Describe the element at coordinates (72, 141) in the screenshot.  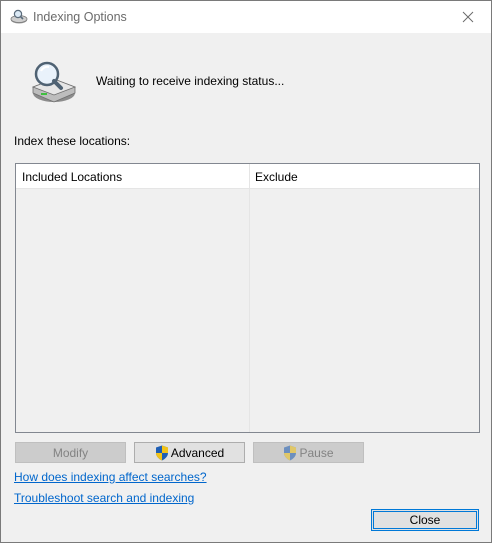
I see `index-locations-label: Index these locations:` at that location.